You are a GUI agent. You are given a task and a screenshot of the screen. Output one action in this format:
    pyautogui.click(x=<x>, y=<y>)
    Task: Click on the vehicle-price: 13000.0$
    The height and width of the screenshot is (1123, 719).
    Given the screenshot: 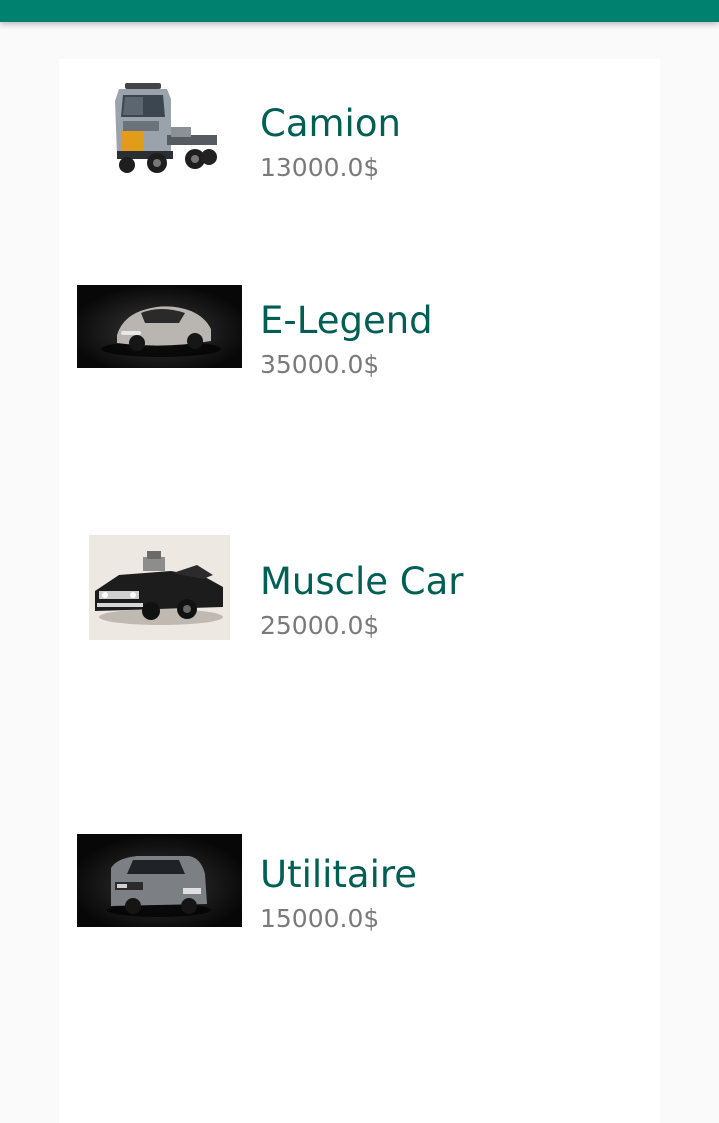 What is the action you would take?
    pyautogui.click(x=320, y=167)
    